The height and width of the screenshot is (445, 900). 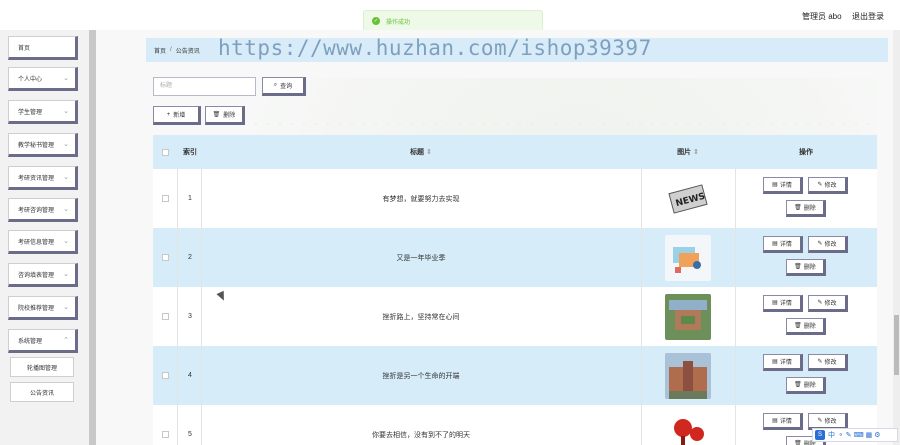 What do you see at coordinates (36, 275) in the screenshot?
I see `sidebar-item-label: 咨询填表管理` at bounding box center [36, 275].